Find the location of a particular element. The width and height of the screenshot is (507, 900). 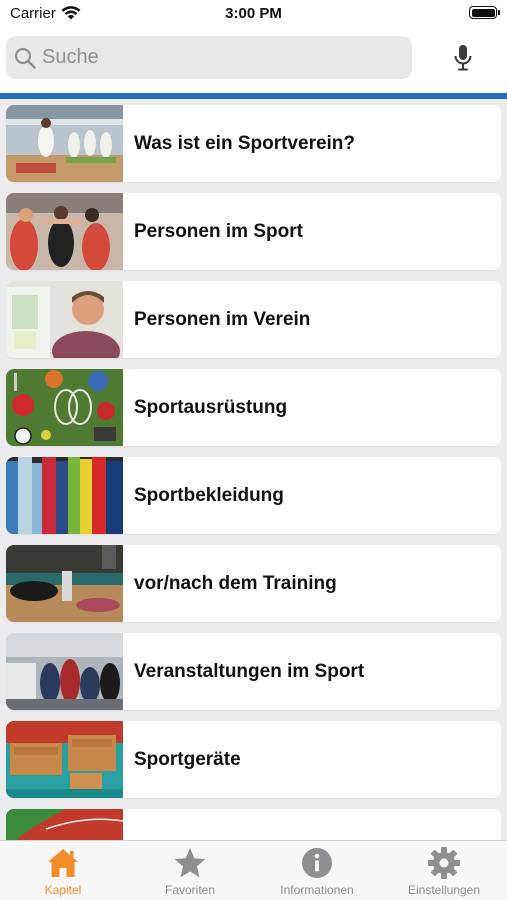

list-item: Sportbekleidung is located at coordinates (253, 495).